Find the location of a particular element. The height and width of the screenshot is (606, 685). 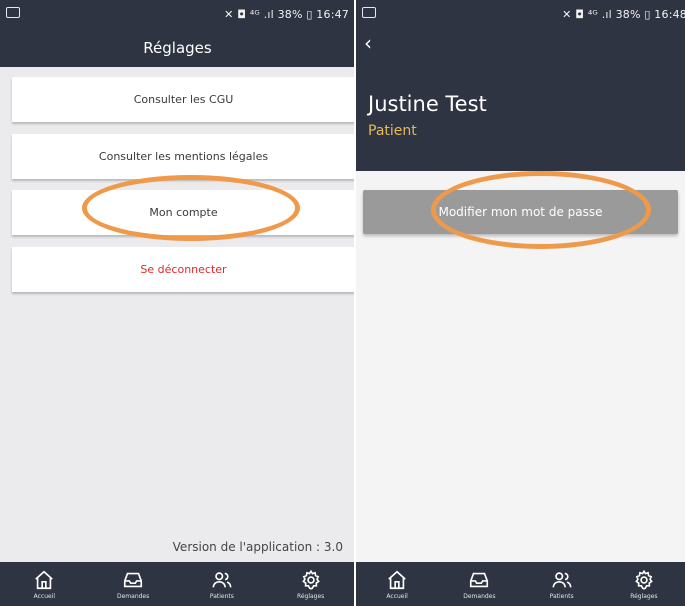

profile-name: Justine Test is located at coordinates (427, 104).